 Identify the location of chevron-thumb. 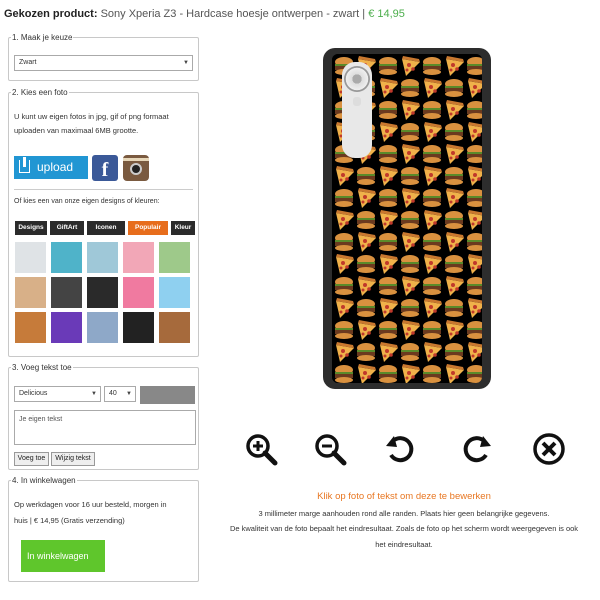
(66, 292).